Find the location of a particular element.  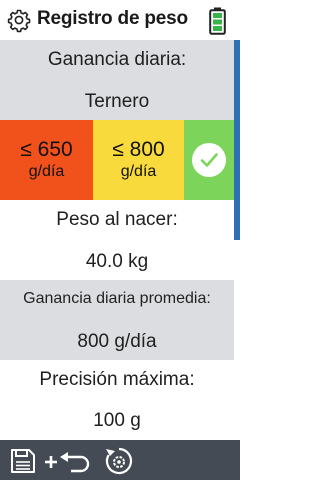

avg-daily-gain-value: 800 g/día is located at coordinates (117, 341).